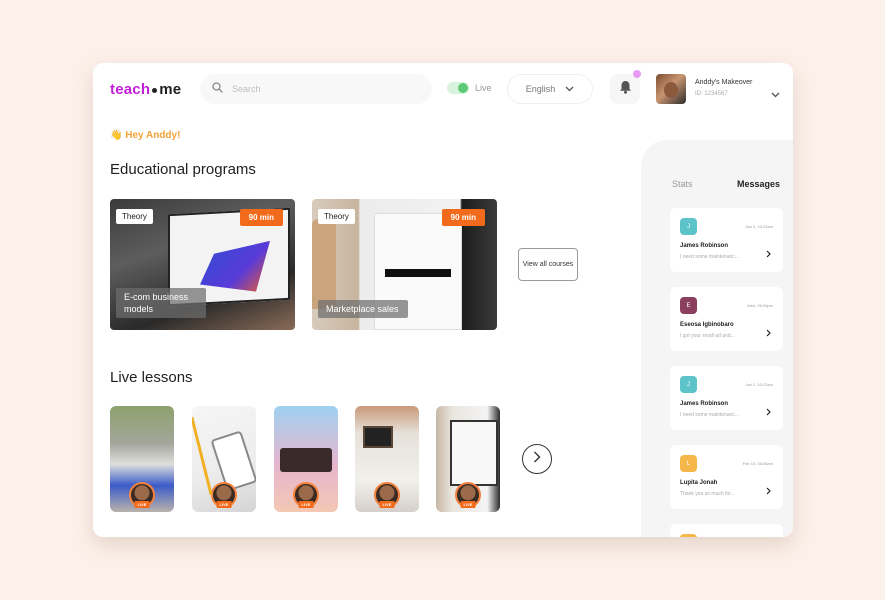 This screenshot has width=885, height=600. Describe the element at coordinates (155, 90) in the screenshot. I see `logo-dot` at that location.